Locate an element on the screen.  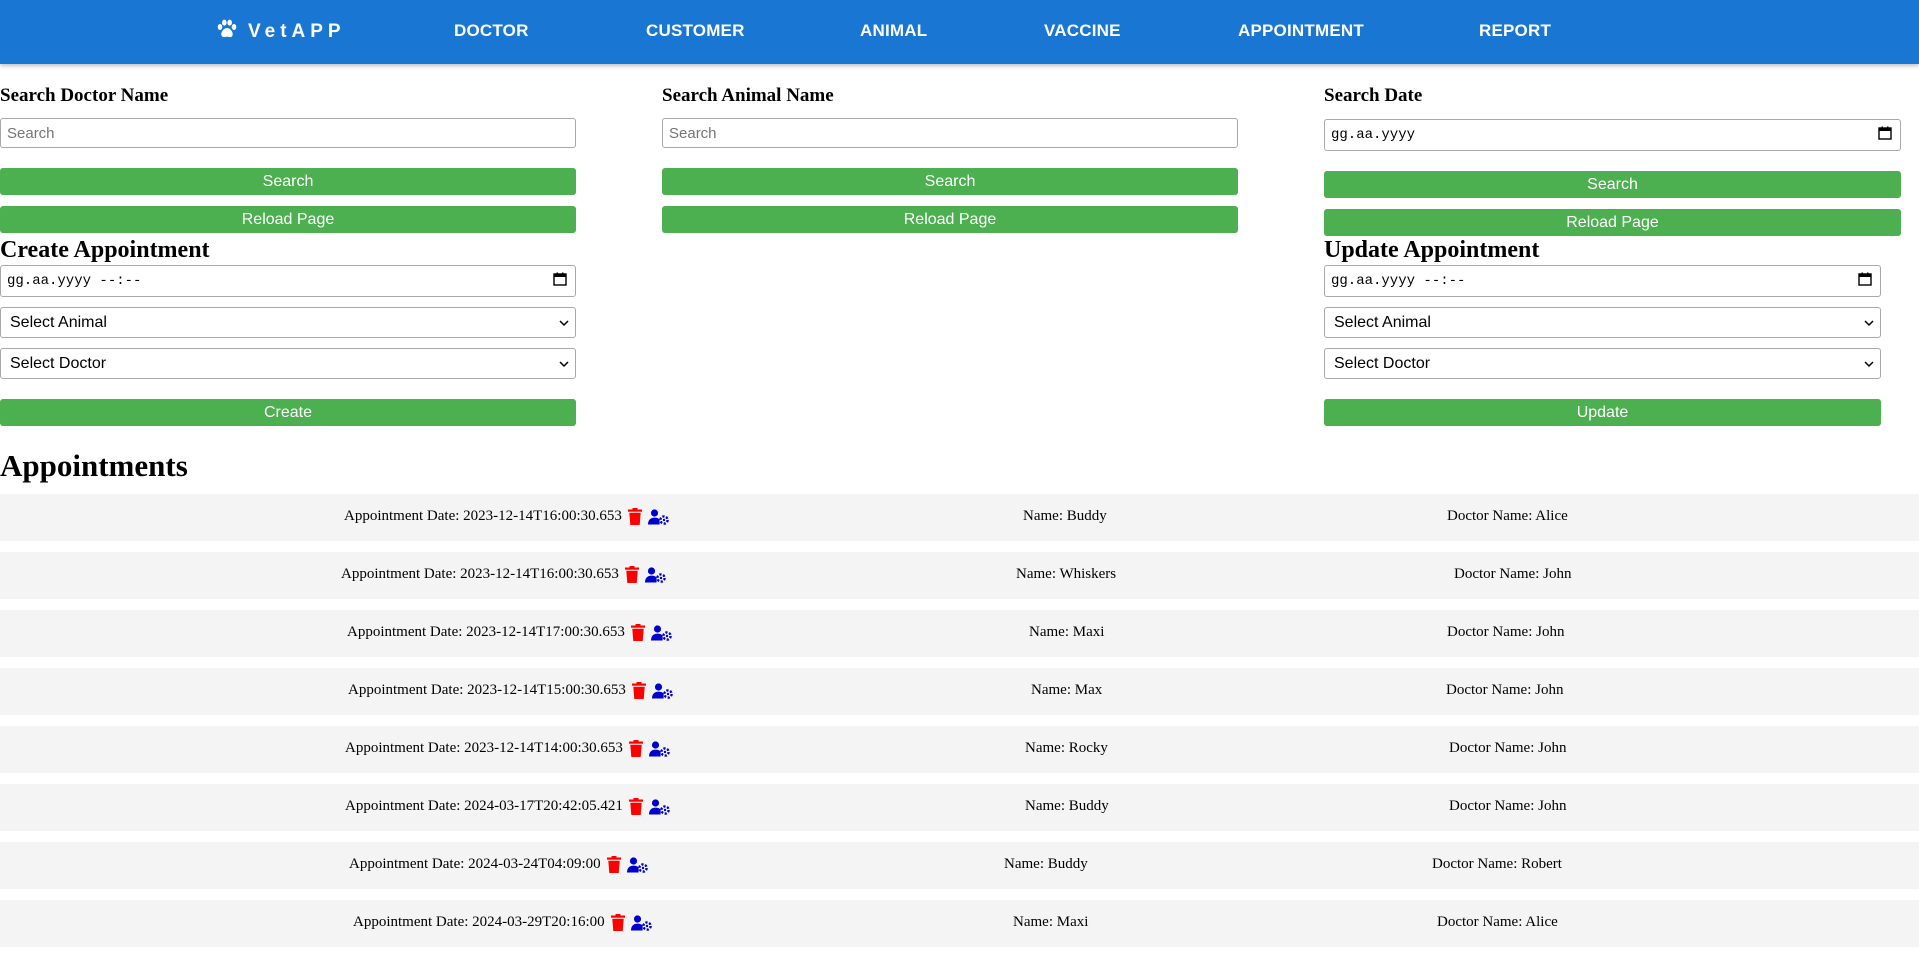
search-animal-input is located at coordinates (950, 133).